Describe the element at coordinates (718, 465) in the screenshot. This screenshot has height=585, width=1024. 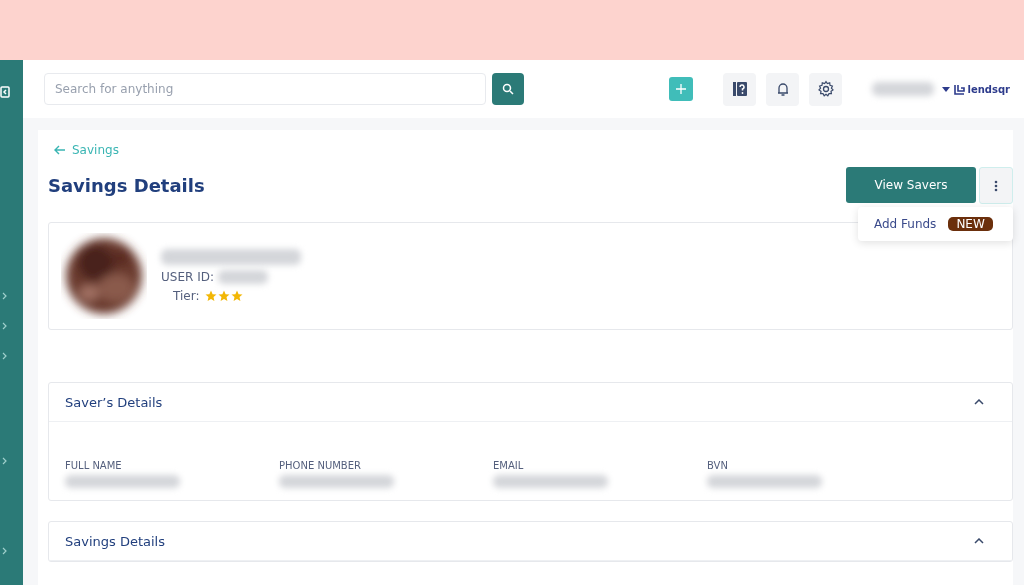
I see `field-label: BVN` at that location.